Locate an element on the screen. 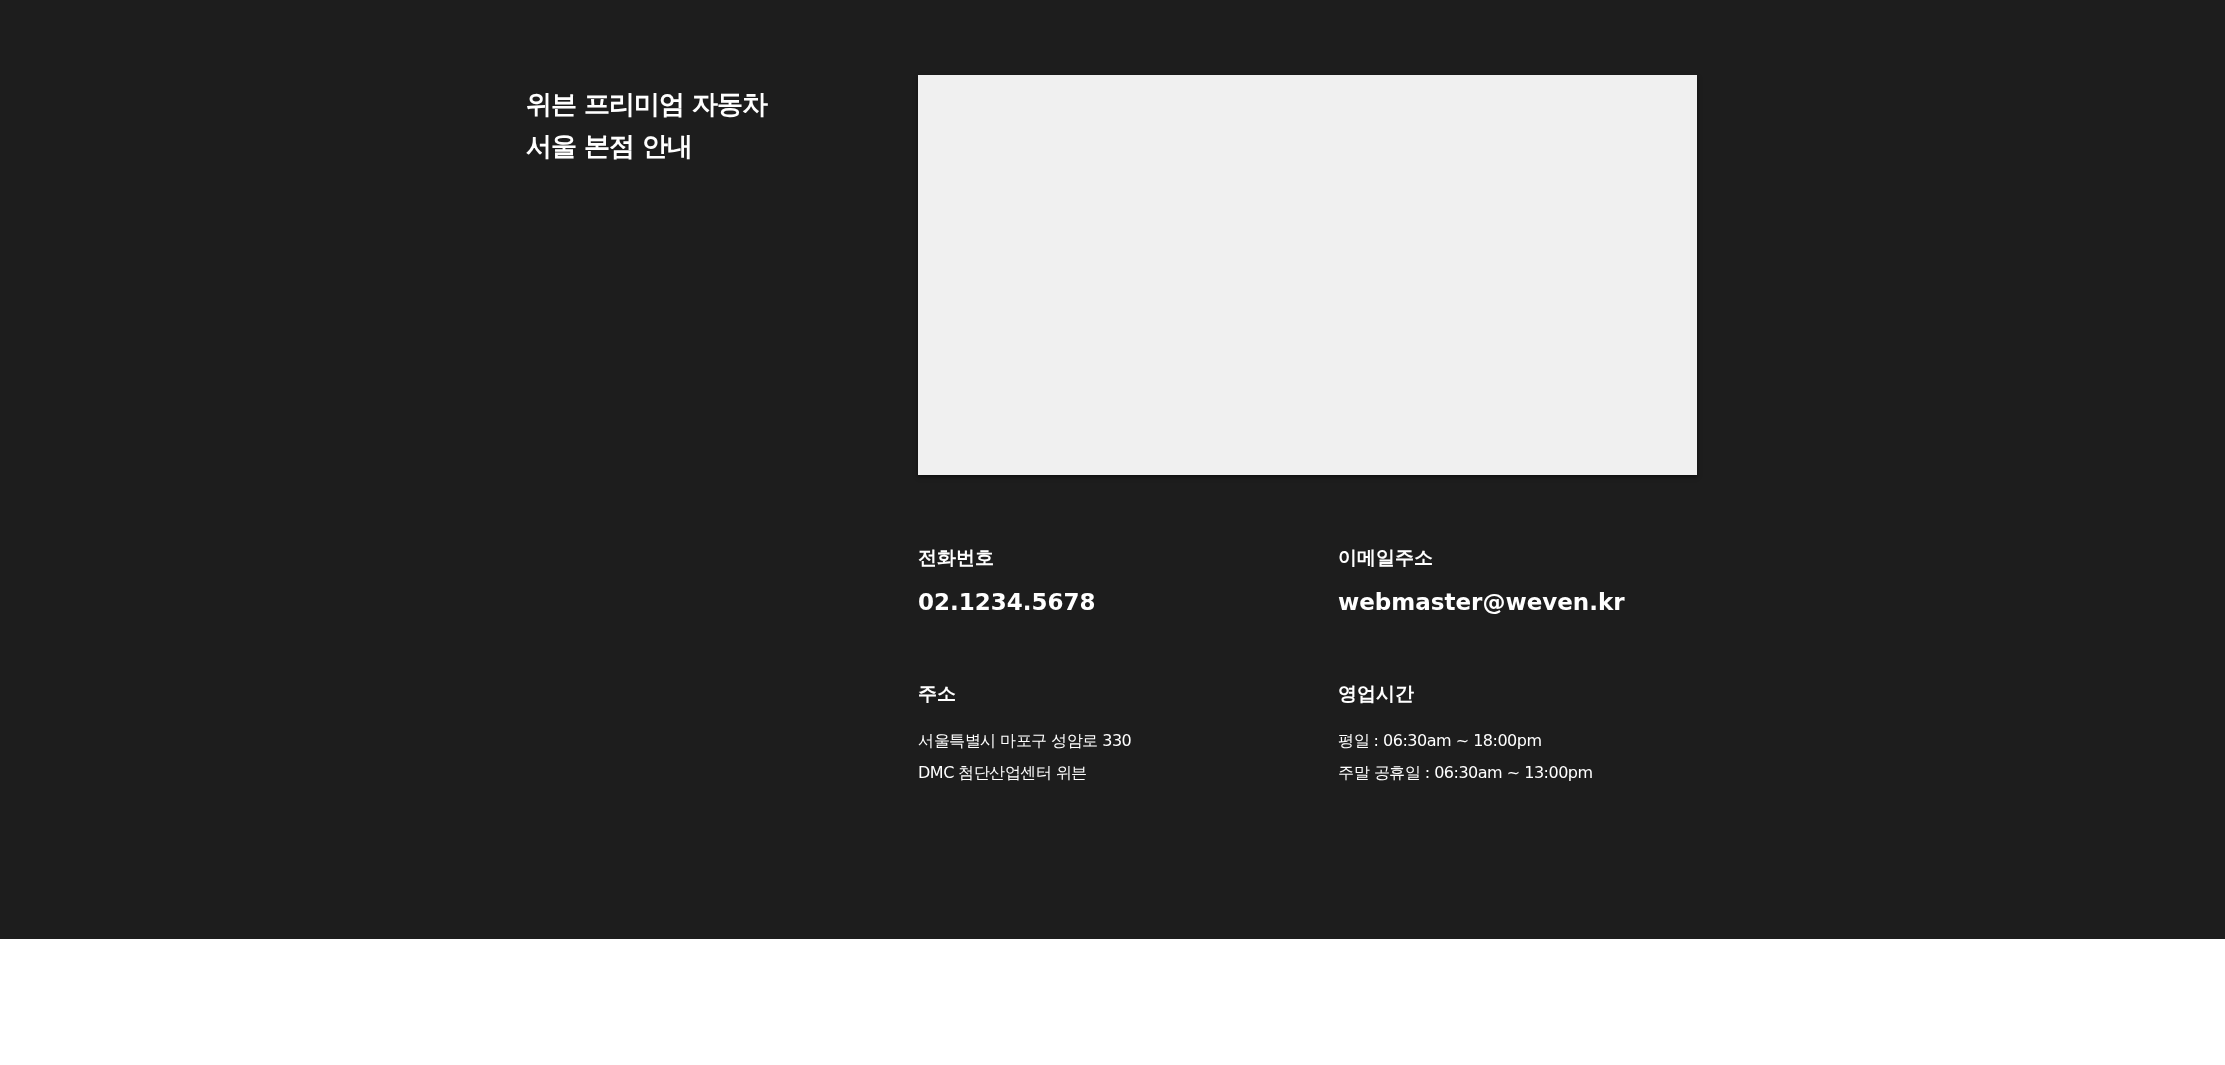  contact-value: 02.1234.5678 is located at coordinates (1007, 602).